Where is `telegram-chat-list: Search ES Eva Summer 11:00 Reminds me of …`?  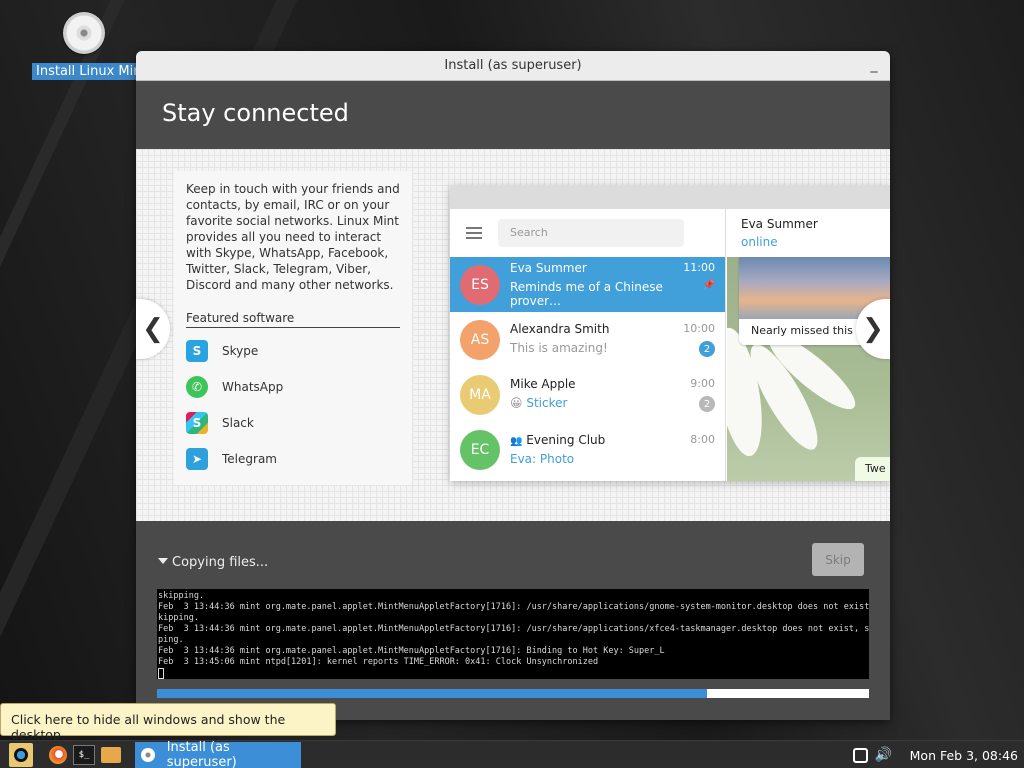 telegram-chat-list: Search ES Eva Summer 11:00 Reminds me of … is located at coordinates (588, 345).